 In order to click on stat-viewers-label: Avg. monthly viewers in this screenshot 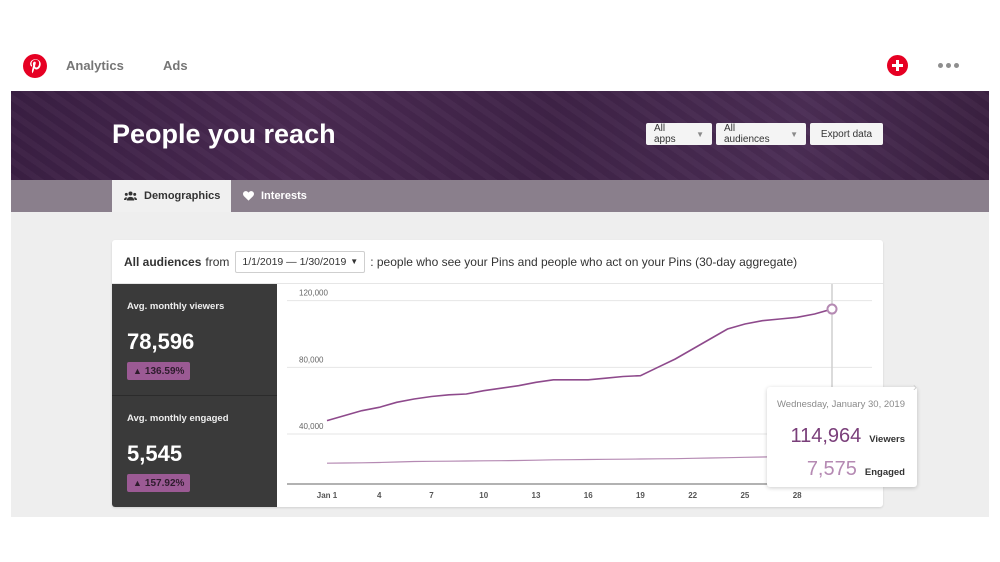, I will do `click(176, 306)`.